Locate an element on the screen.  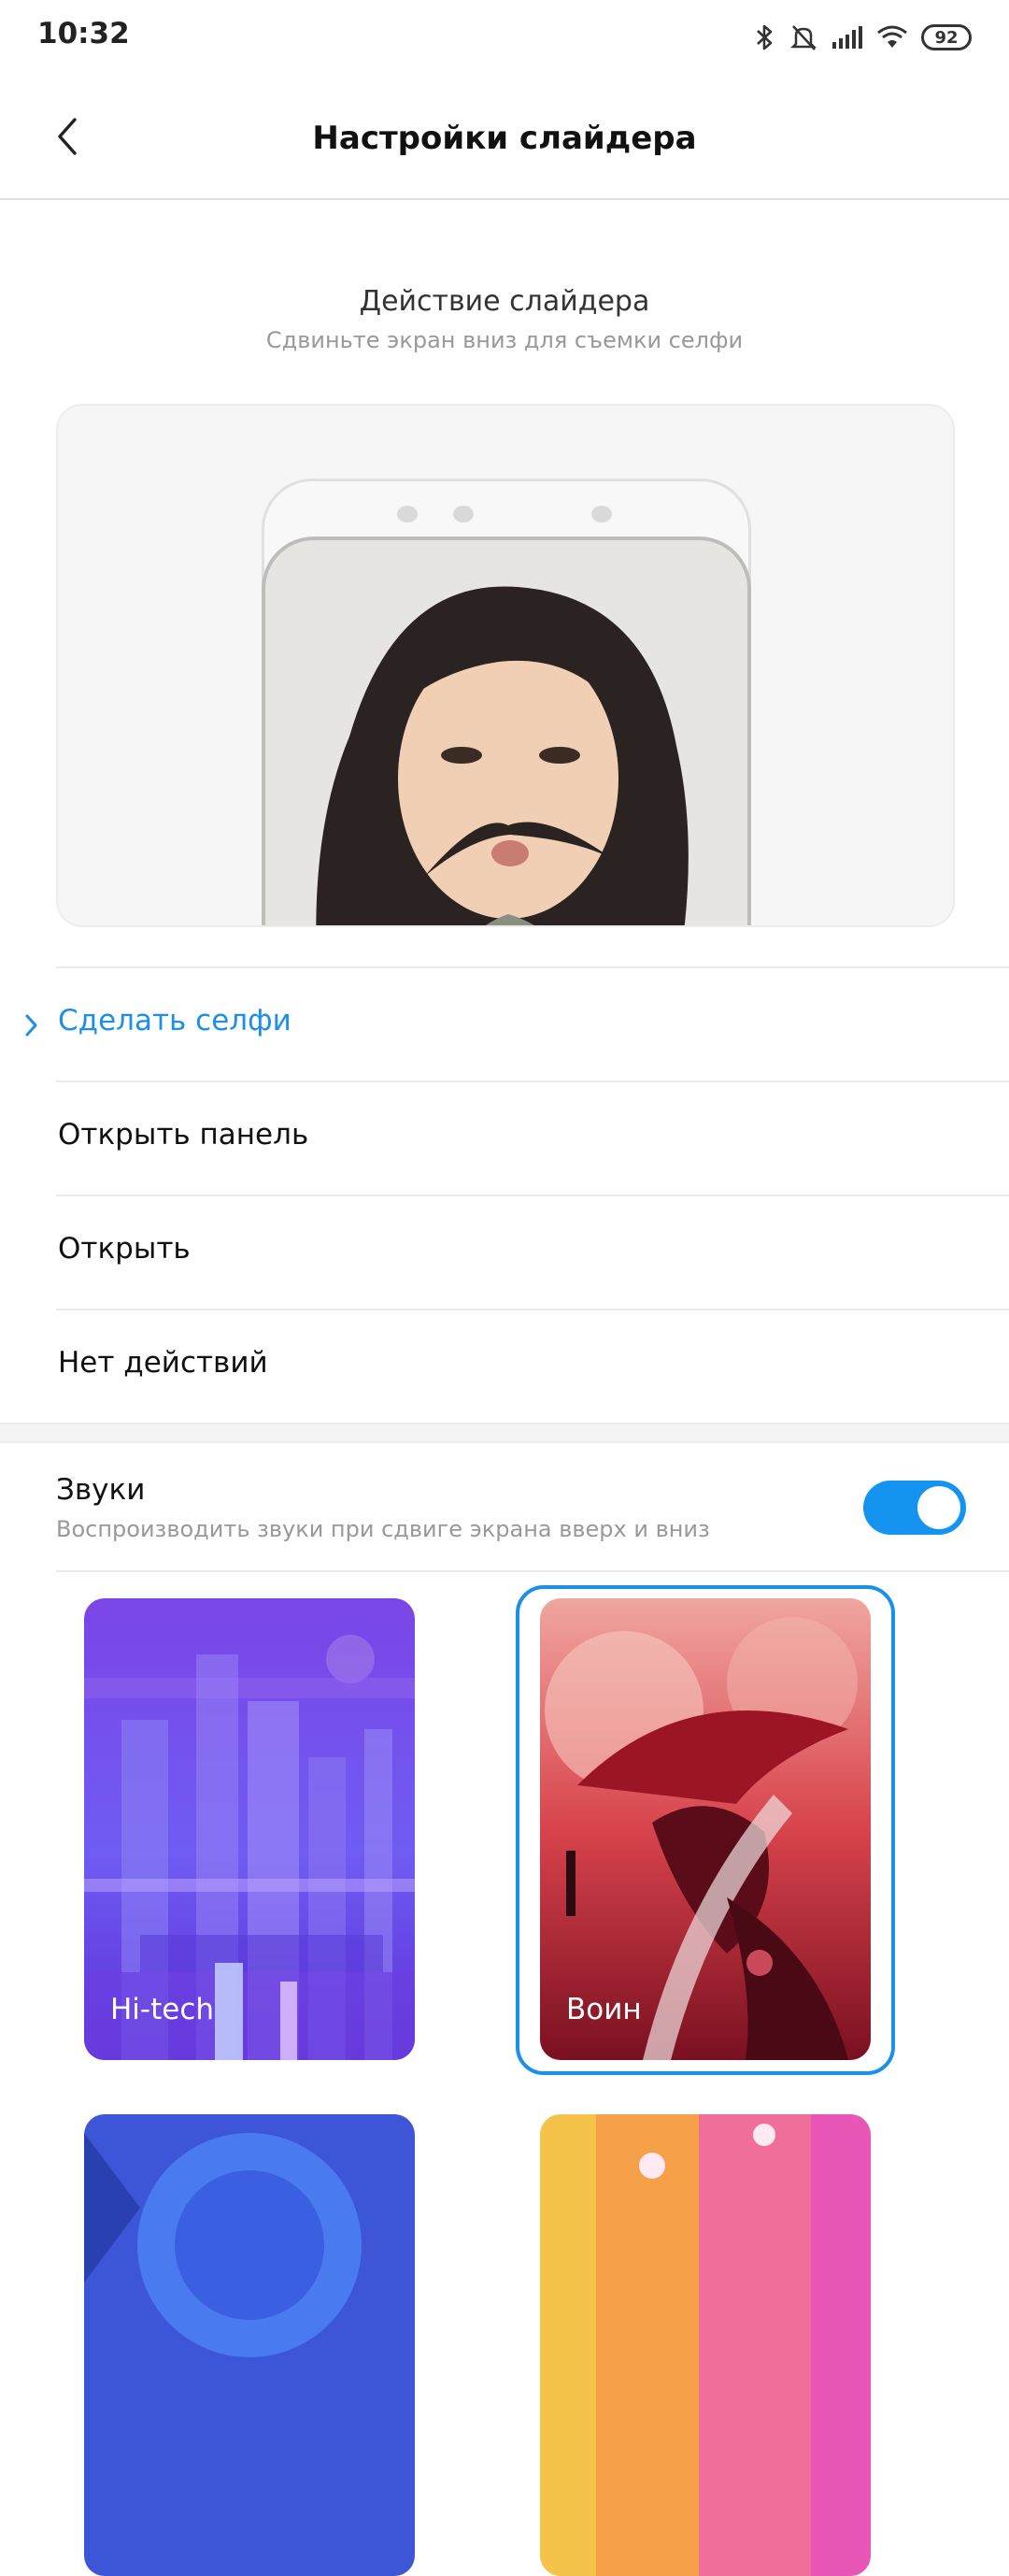
selfie-photo is located at coordinates (506, 731).